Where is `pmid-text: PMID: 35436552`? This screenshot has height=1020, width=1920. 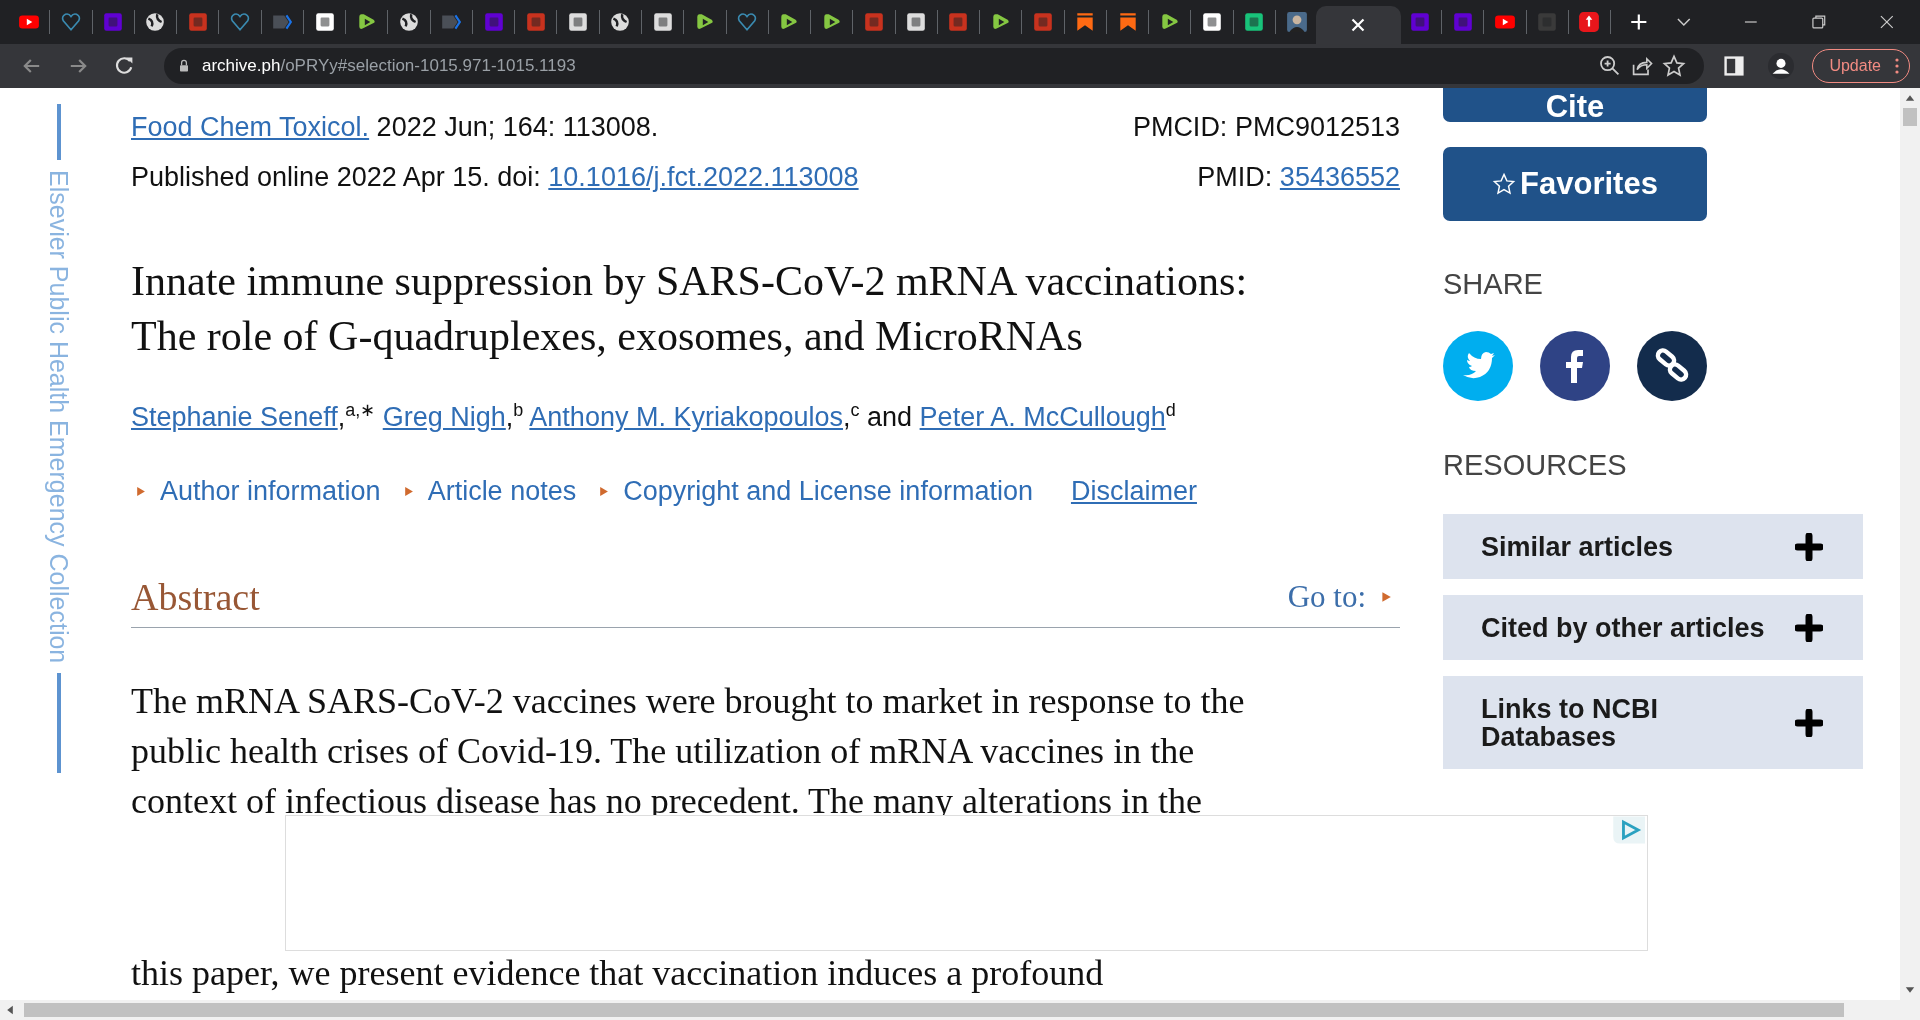
pmid-text: PMID: 35436552 is located at coordinates (1298, 177).